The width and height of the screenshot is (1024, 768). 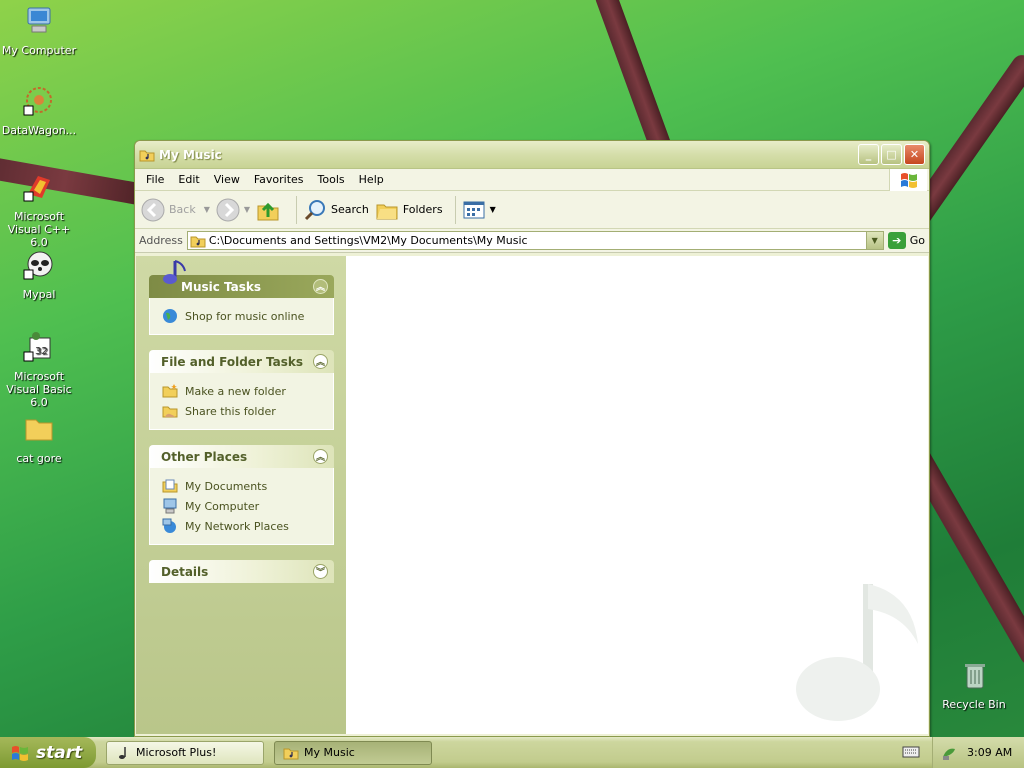 What do you see at coordinates (975, 676) in the screenshot?
I see `recycle-bin-icon` at bounding box center [975, 676].